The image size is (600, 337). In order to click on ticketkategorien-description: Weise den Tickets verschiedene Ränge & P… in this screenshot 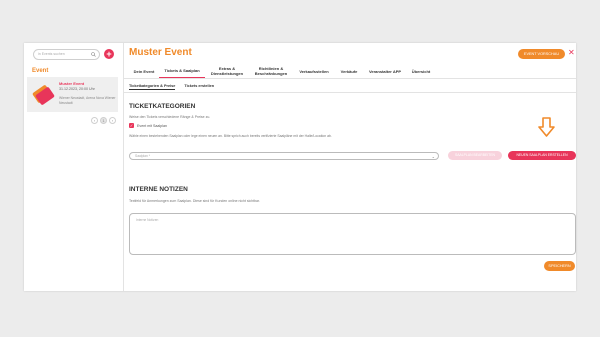, I will do `click(170, 117)`.